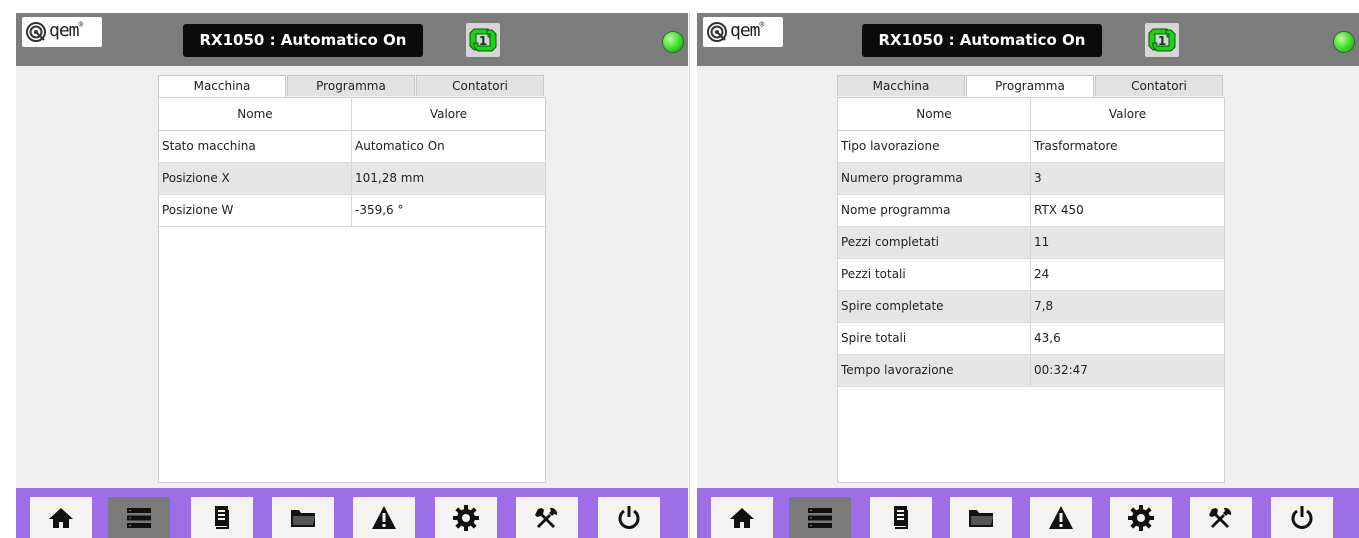 The height and width of the screenshot is (538, 1359). Describe the element at coordinates (1061, 370) in the screenshot. I see `cell-value: 00:32:47` at that location.